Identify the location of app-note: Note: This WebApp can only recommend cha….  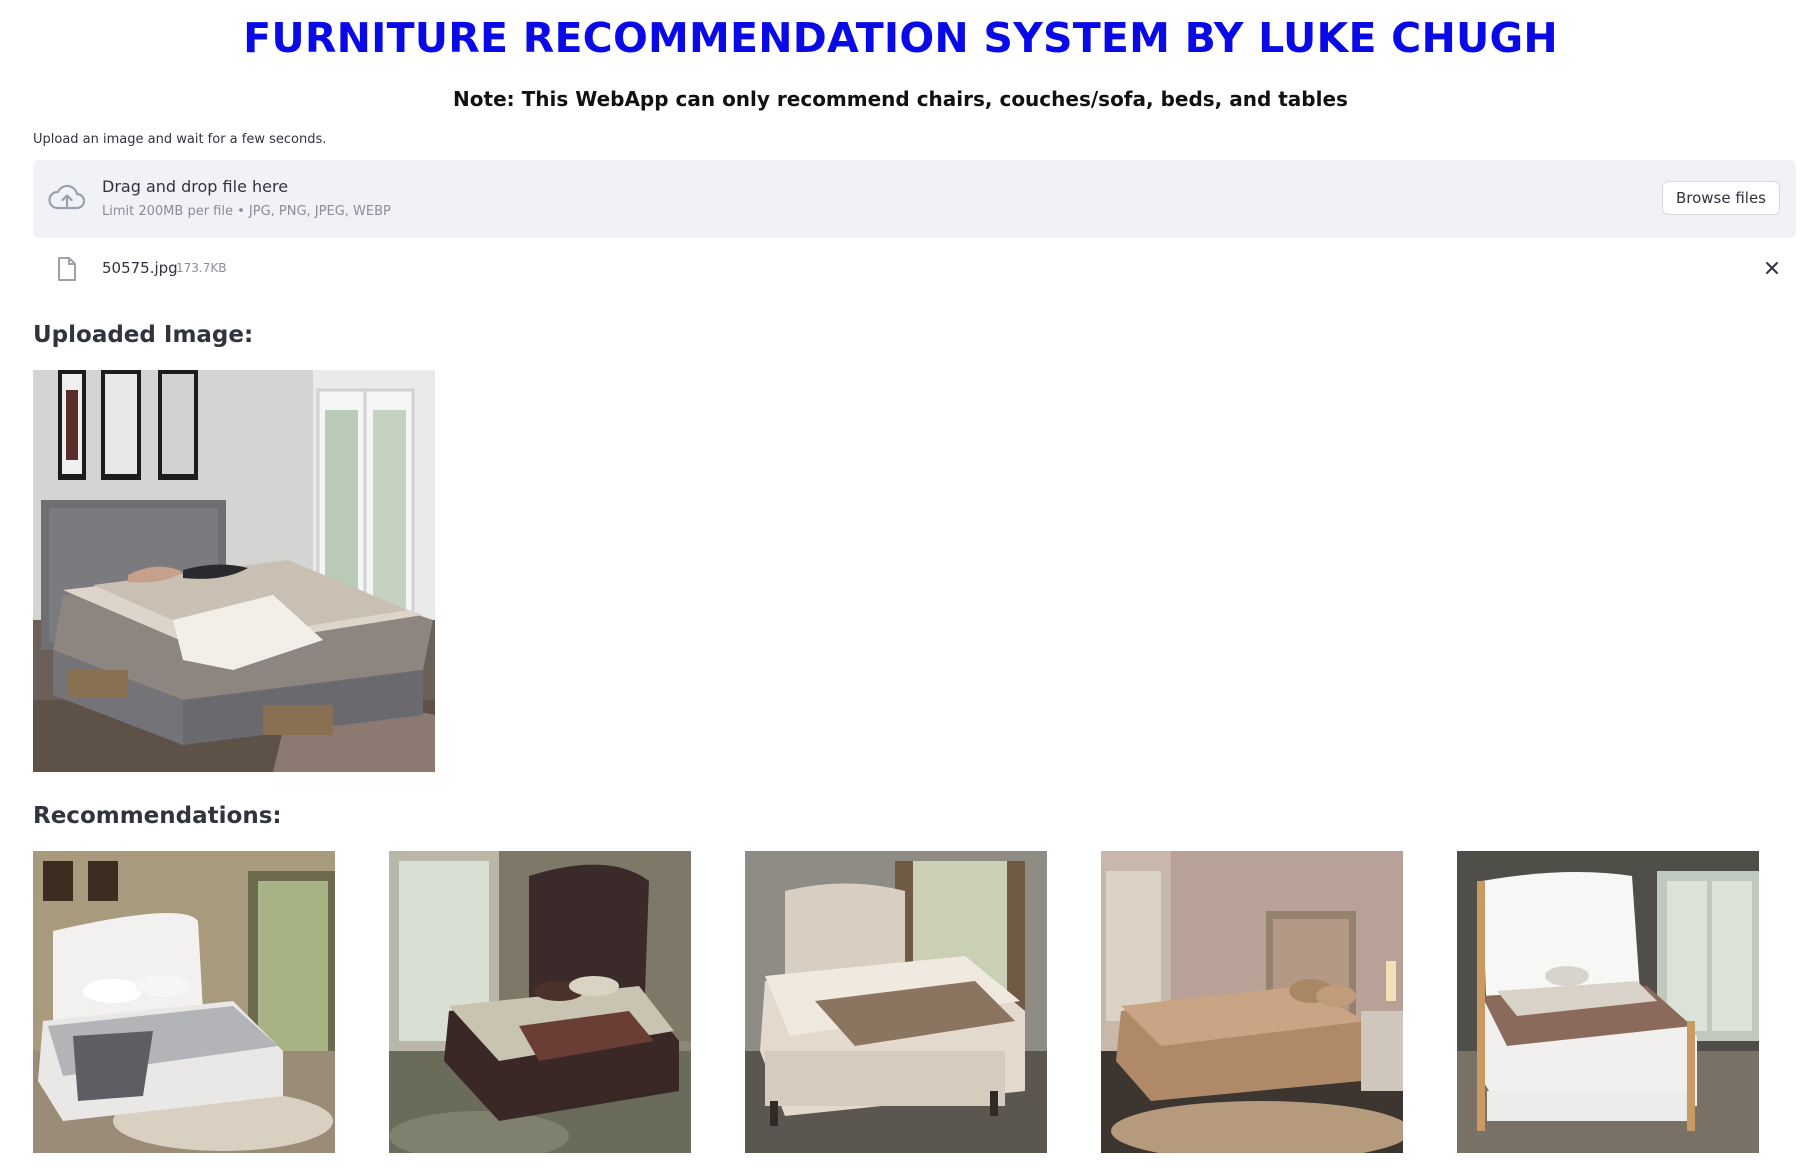
(900, 99).